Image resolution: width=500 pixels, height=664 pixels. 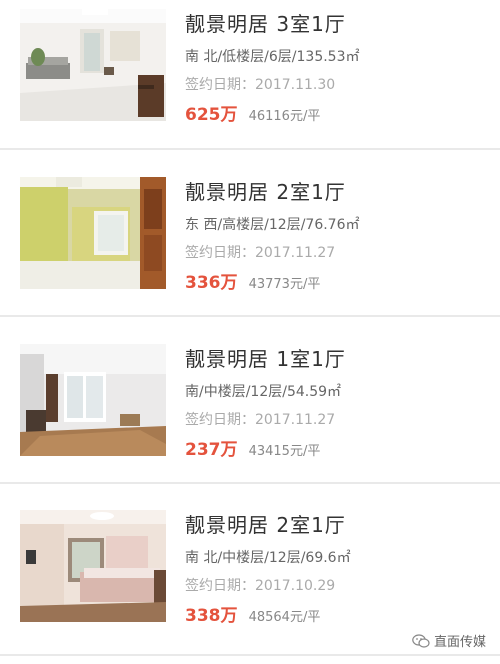 I want to click on price-row: 625万 46116元/平, so click(x=252, y=112).